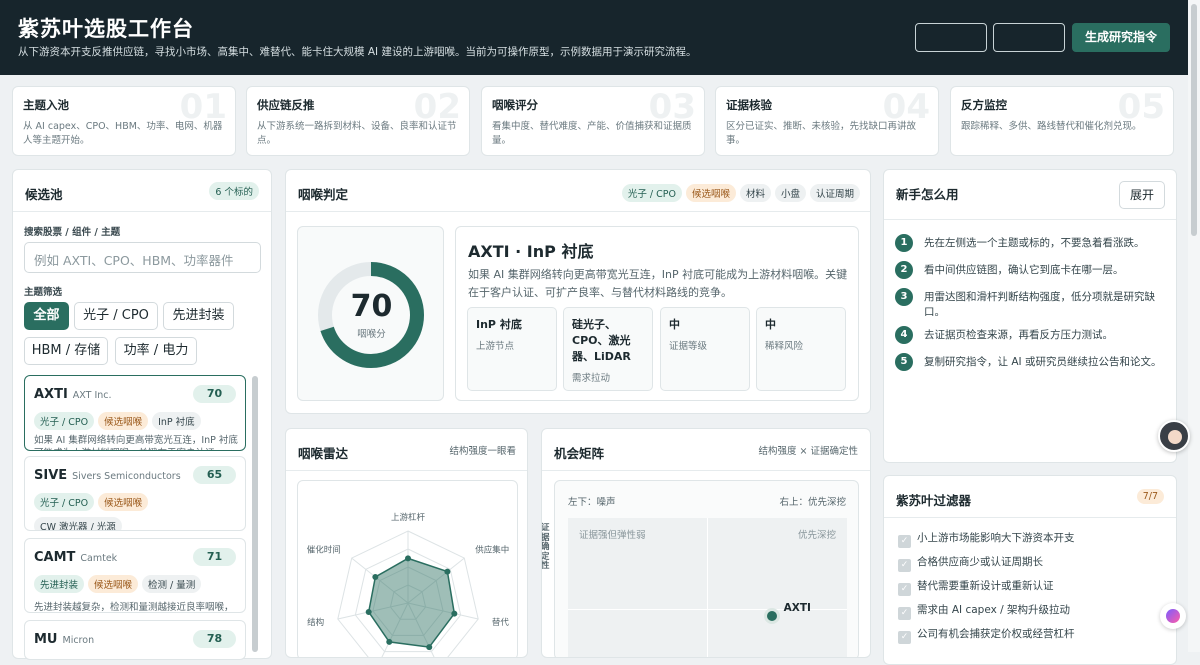  What do you see at coordinates (1150, 496) in the screenshot?
I see `filter-count-badge: 7/7` at bounding box center [1150, 496].